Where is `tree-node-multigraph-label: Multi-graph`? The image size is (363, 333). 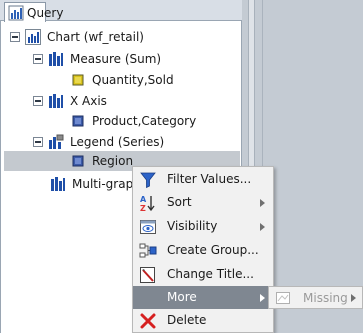
tree-node-multigraph-label: Multi-graph is located at coordinates (106, 184).